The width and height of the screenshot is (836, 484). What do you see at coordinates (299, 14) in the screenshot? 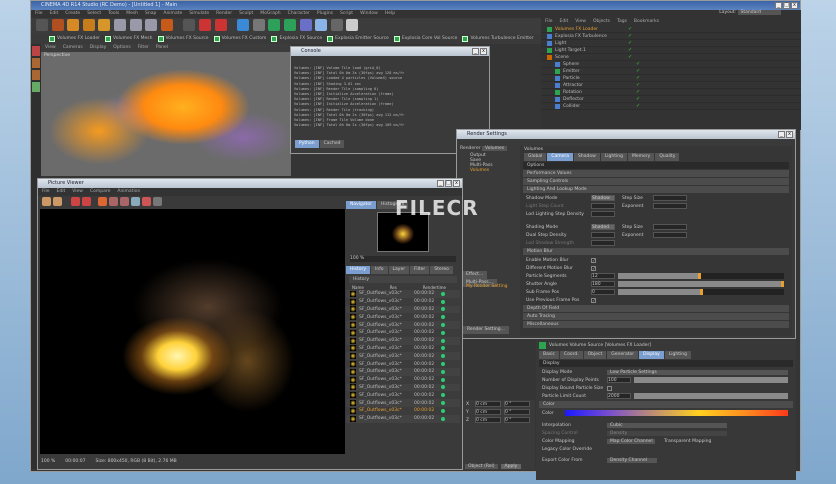
I see `menu-item-character: Character` at bounding box center [299, 14].